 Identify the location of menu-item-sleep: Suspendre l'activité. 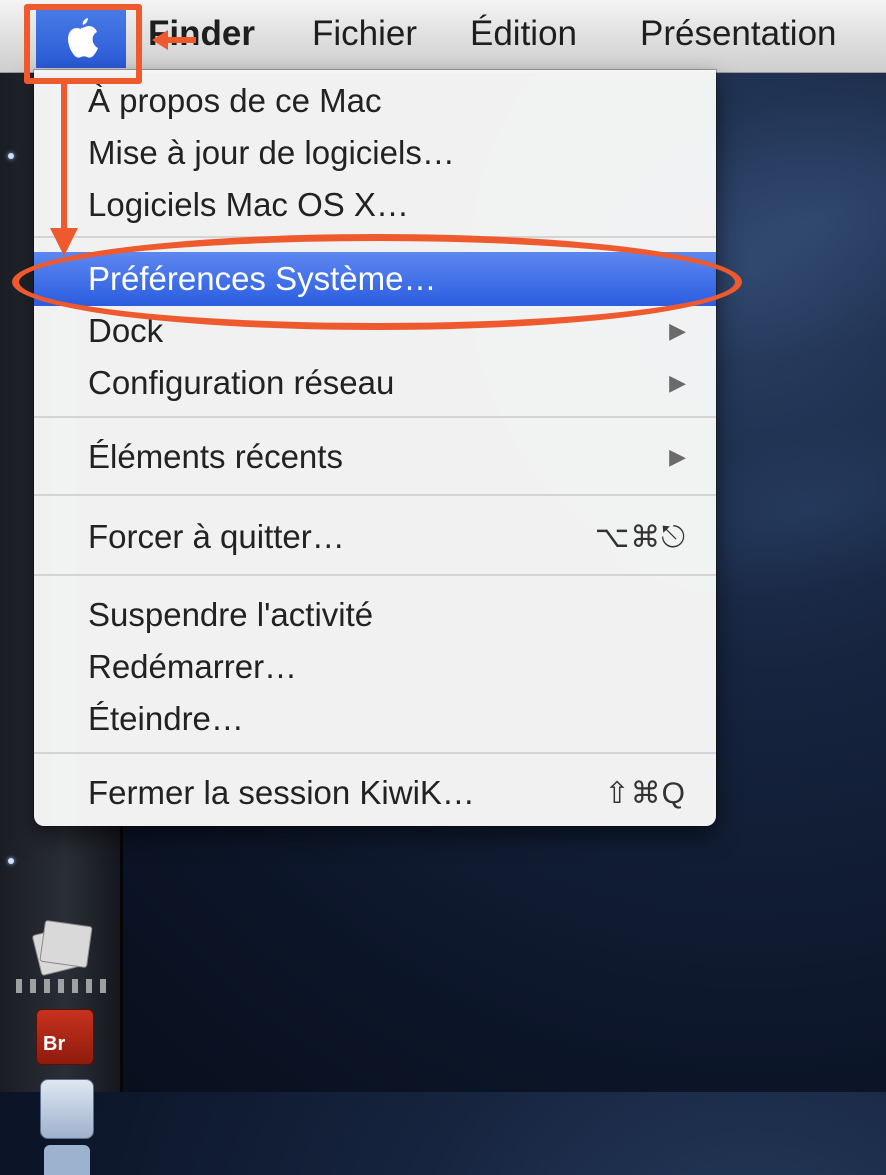
(375, 615).